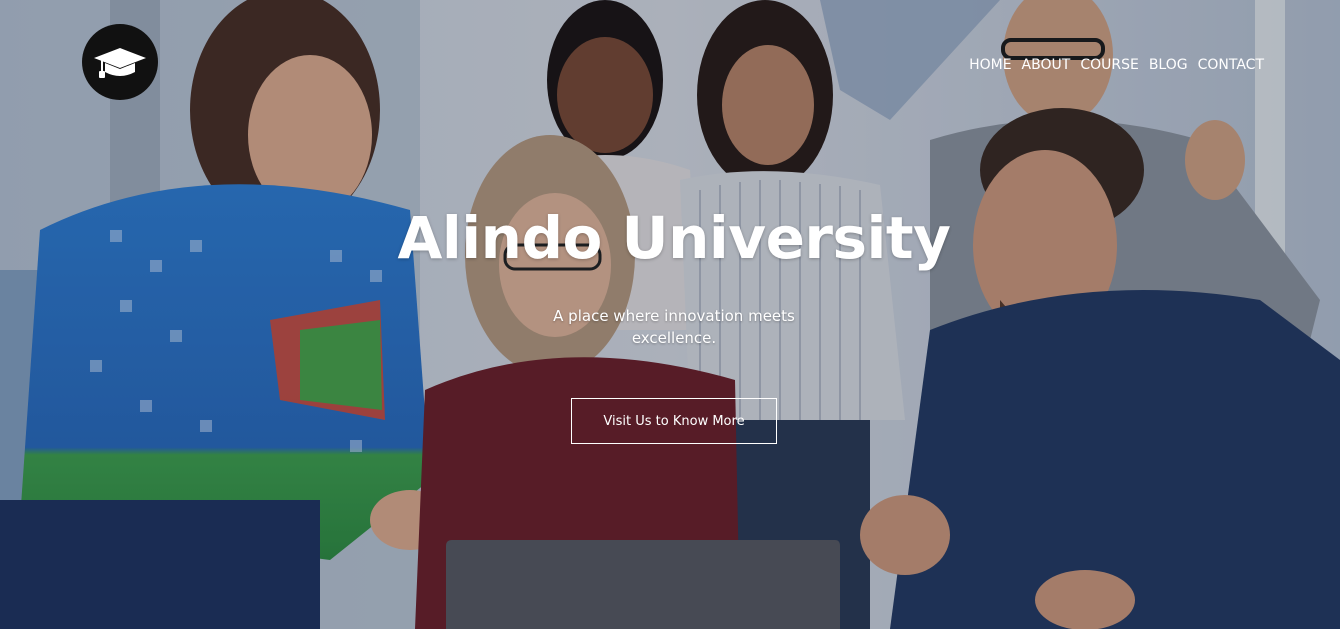 This screenshot has width=1340, height=629. I want to click on graduation-cap-icon, so click(120, 63).